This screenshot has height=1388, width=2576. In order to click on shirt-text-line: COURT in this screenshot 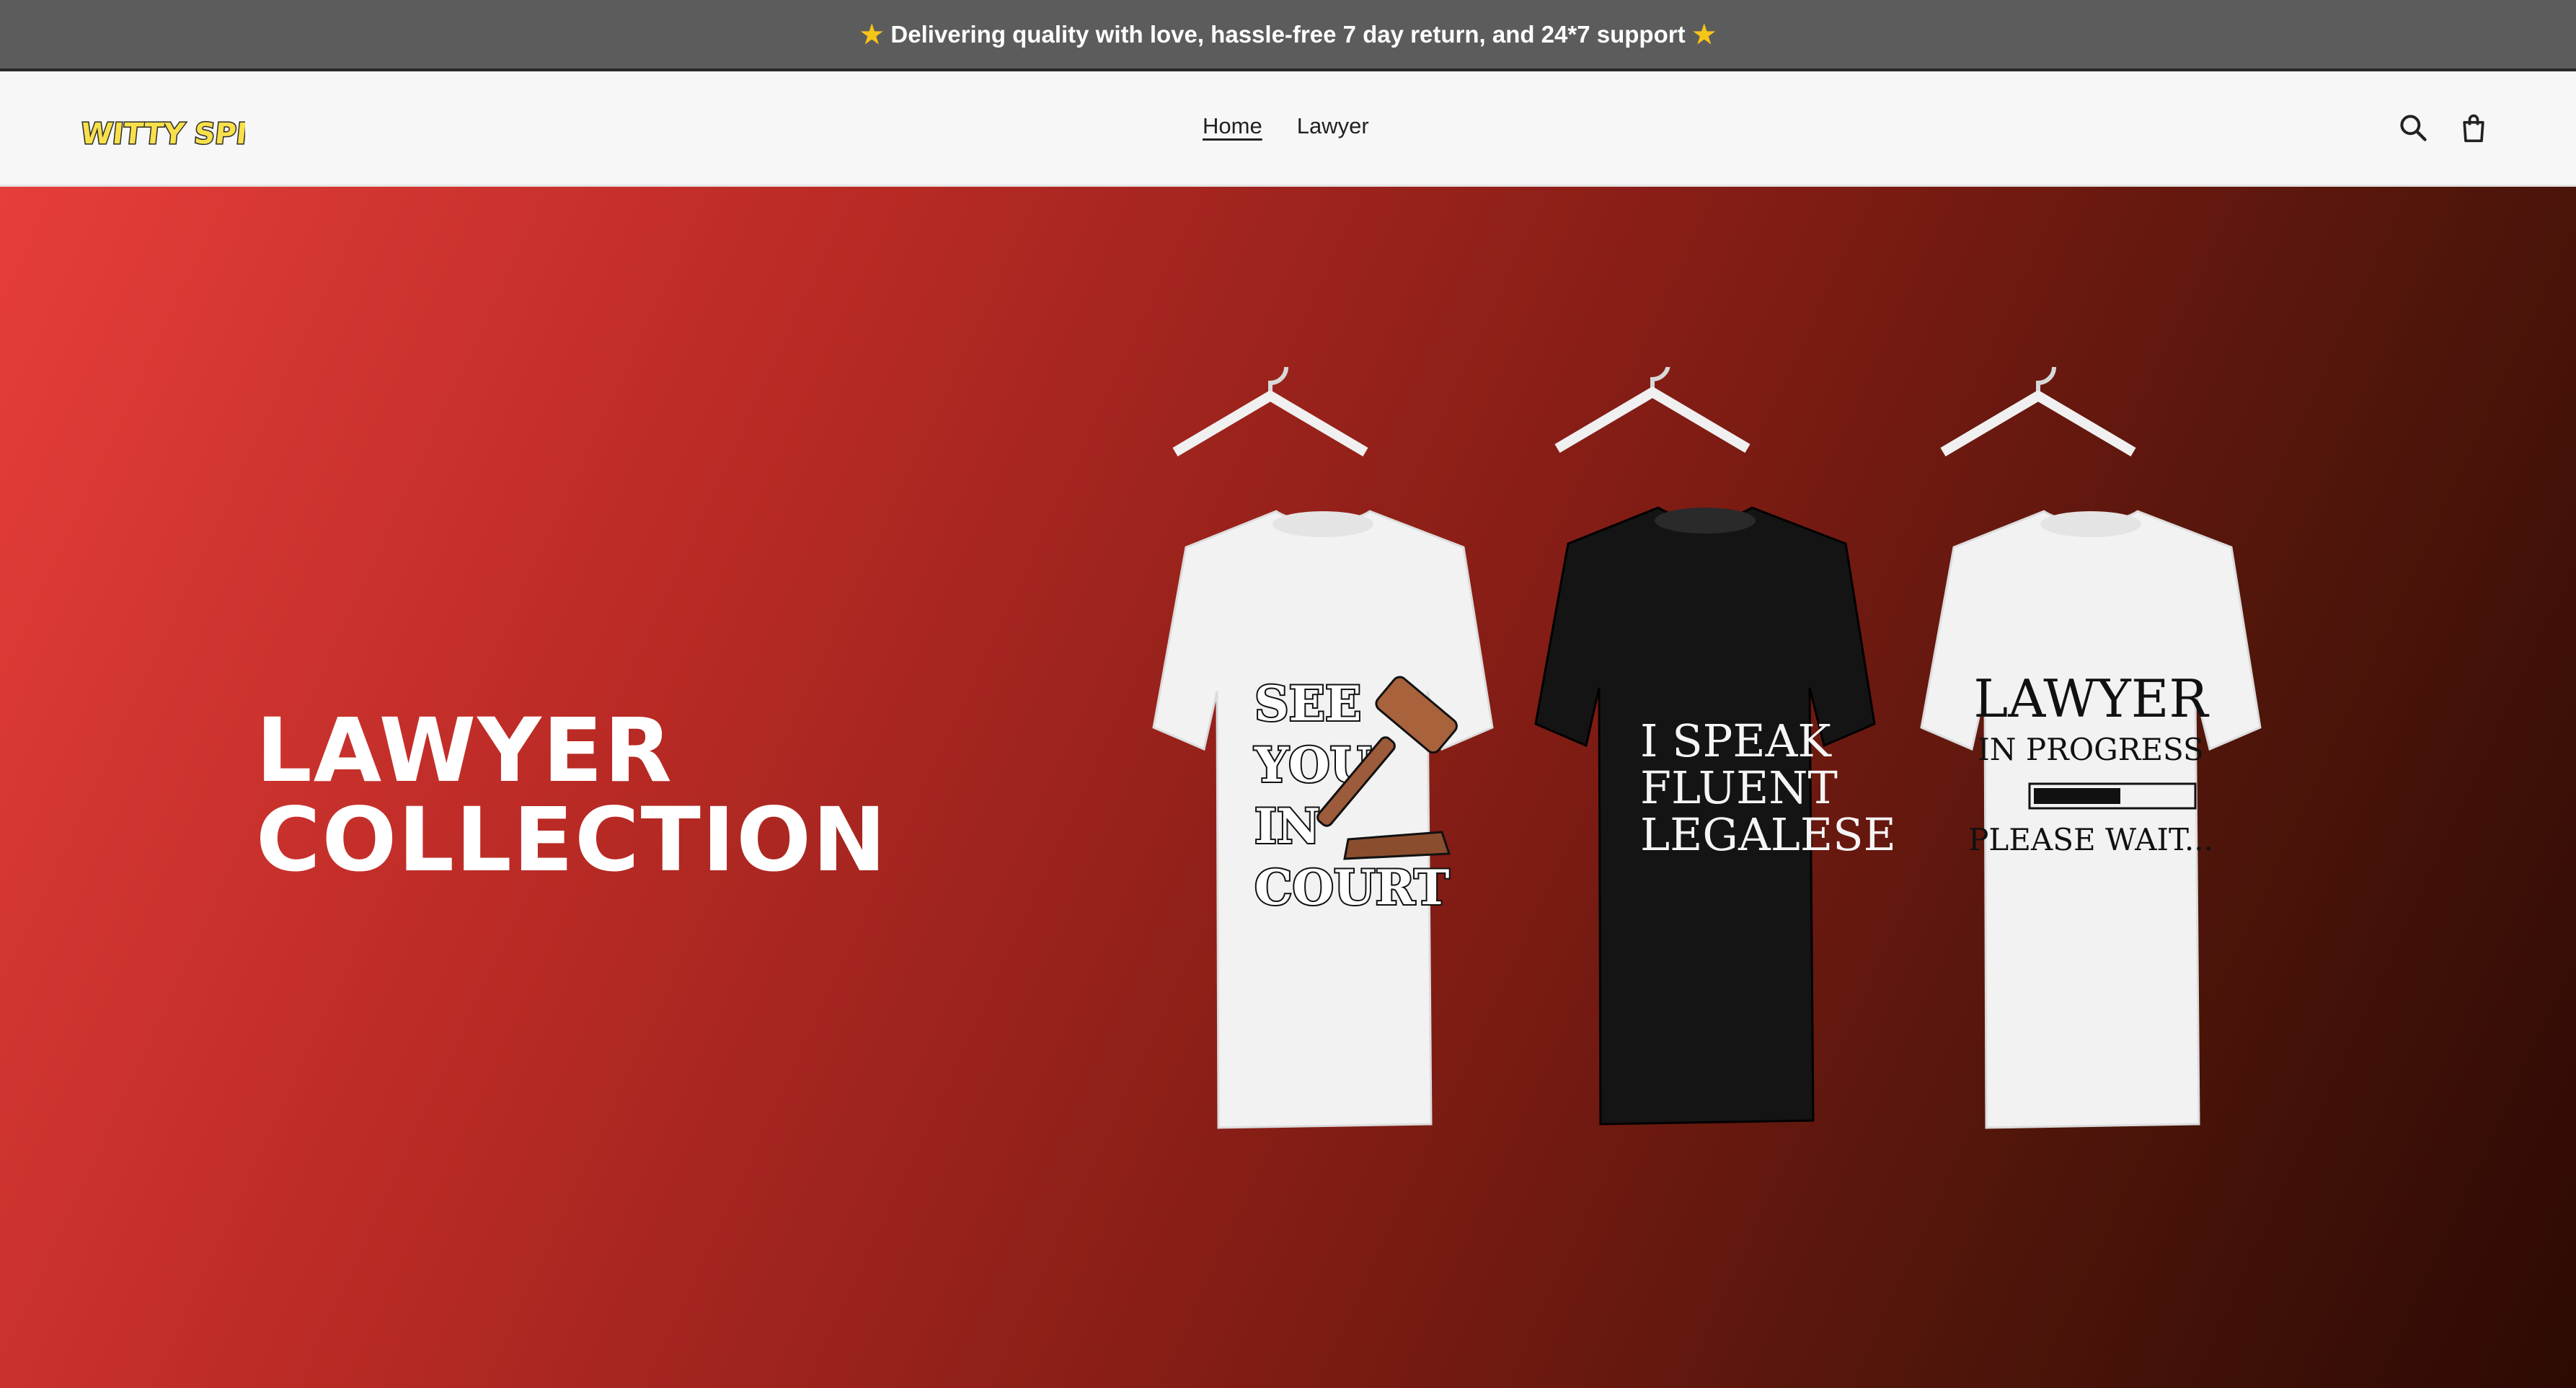, I will do `click(1351, 887)`.